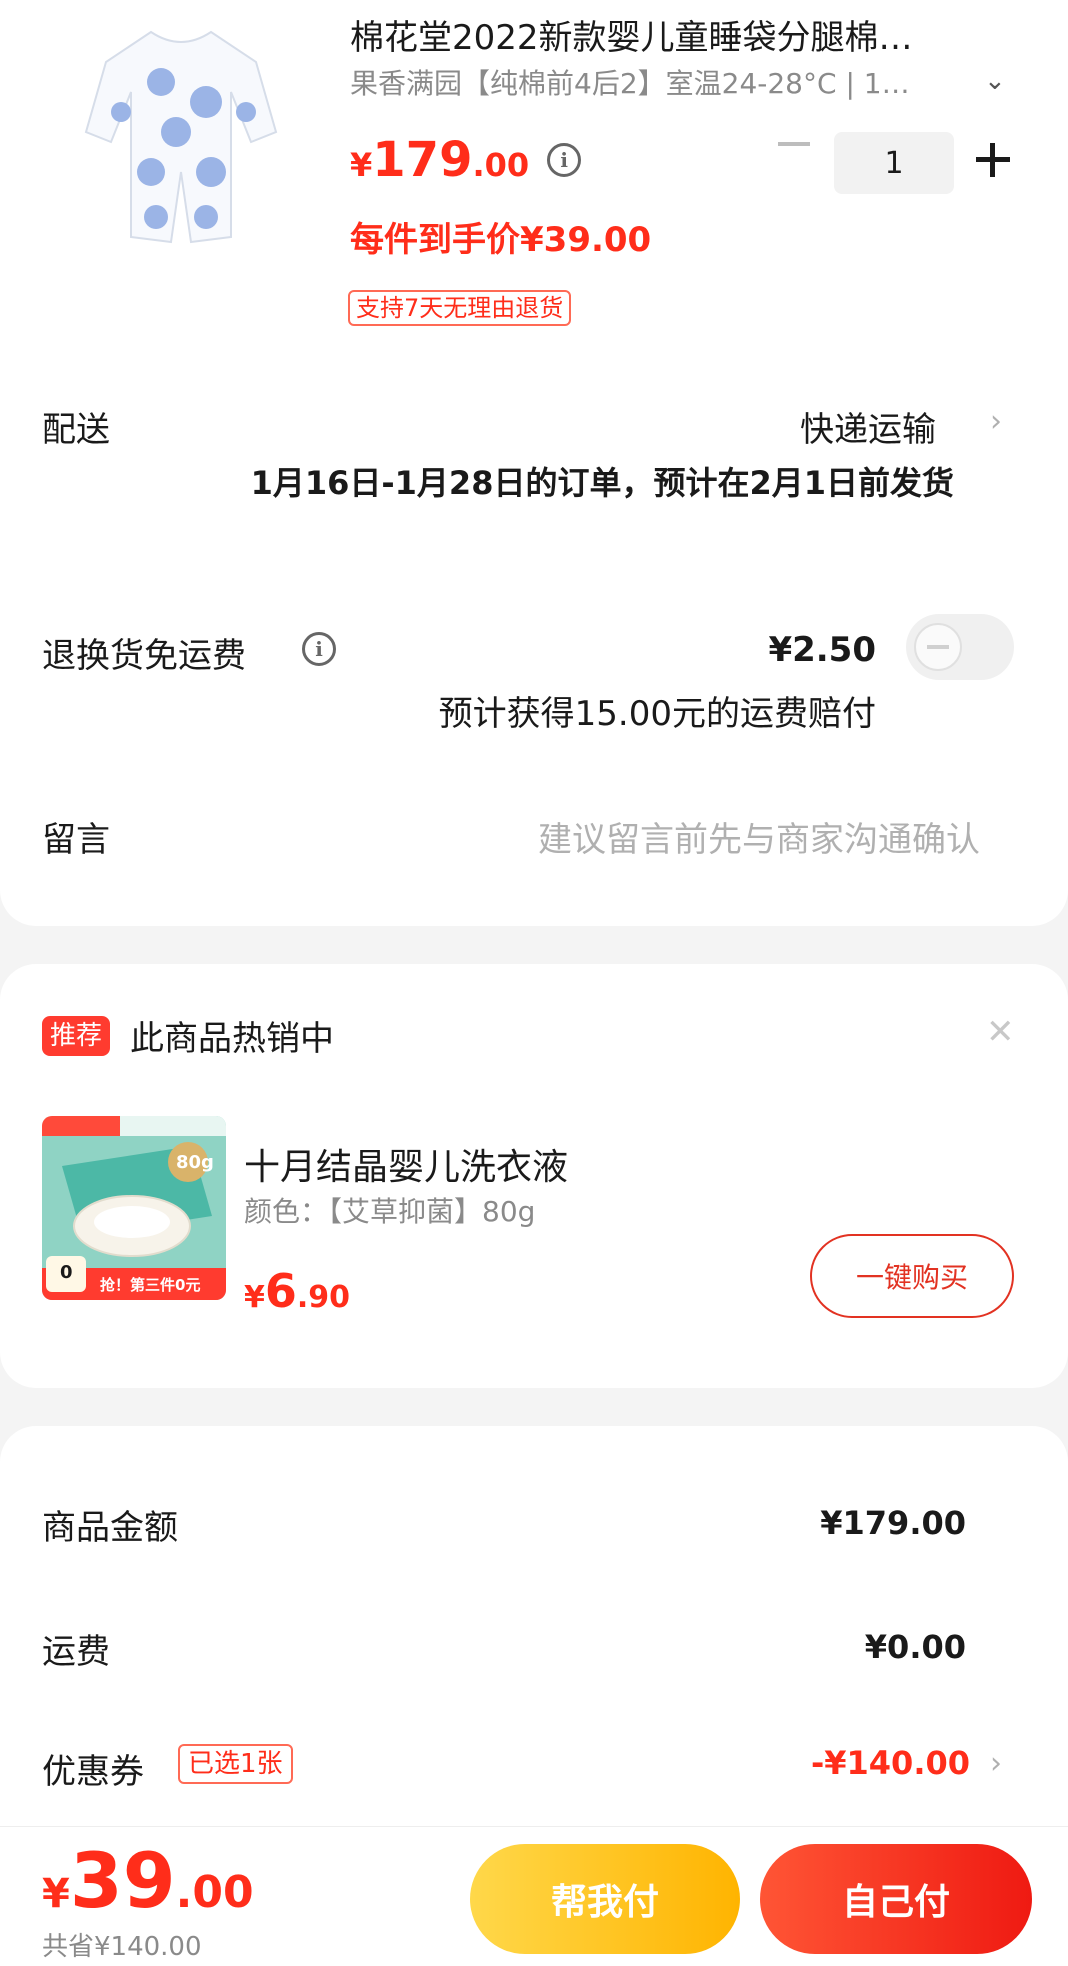 The width and height of the screenshot is (1068, 1966). I want to click on price-integer: 179, so click(422, 160).